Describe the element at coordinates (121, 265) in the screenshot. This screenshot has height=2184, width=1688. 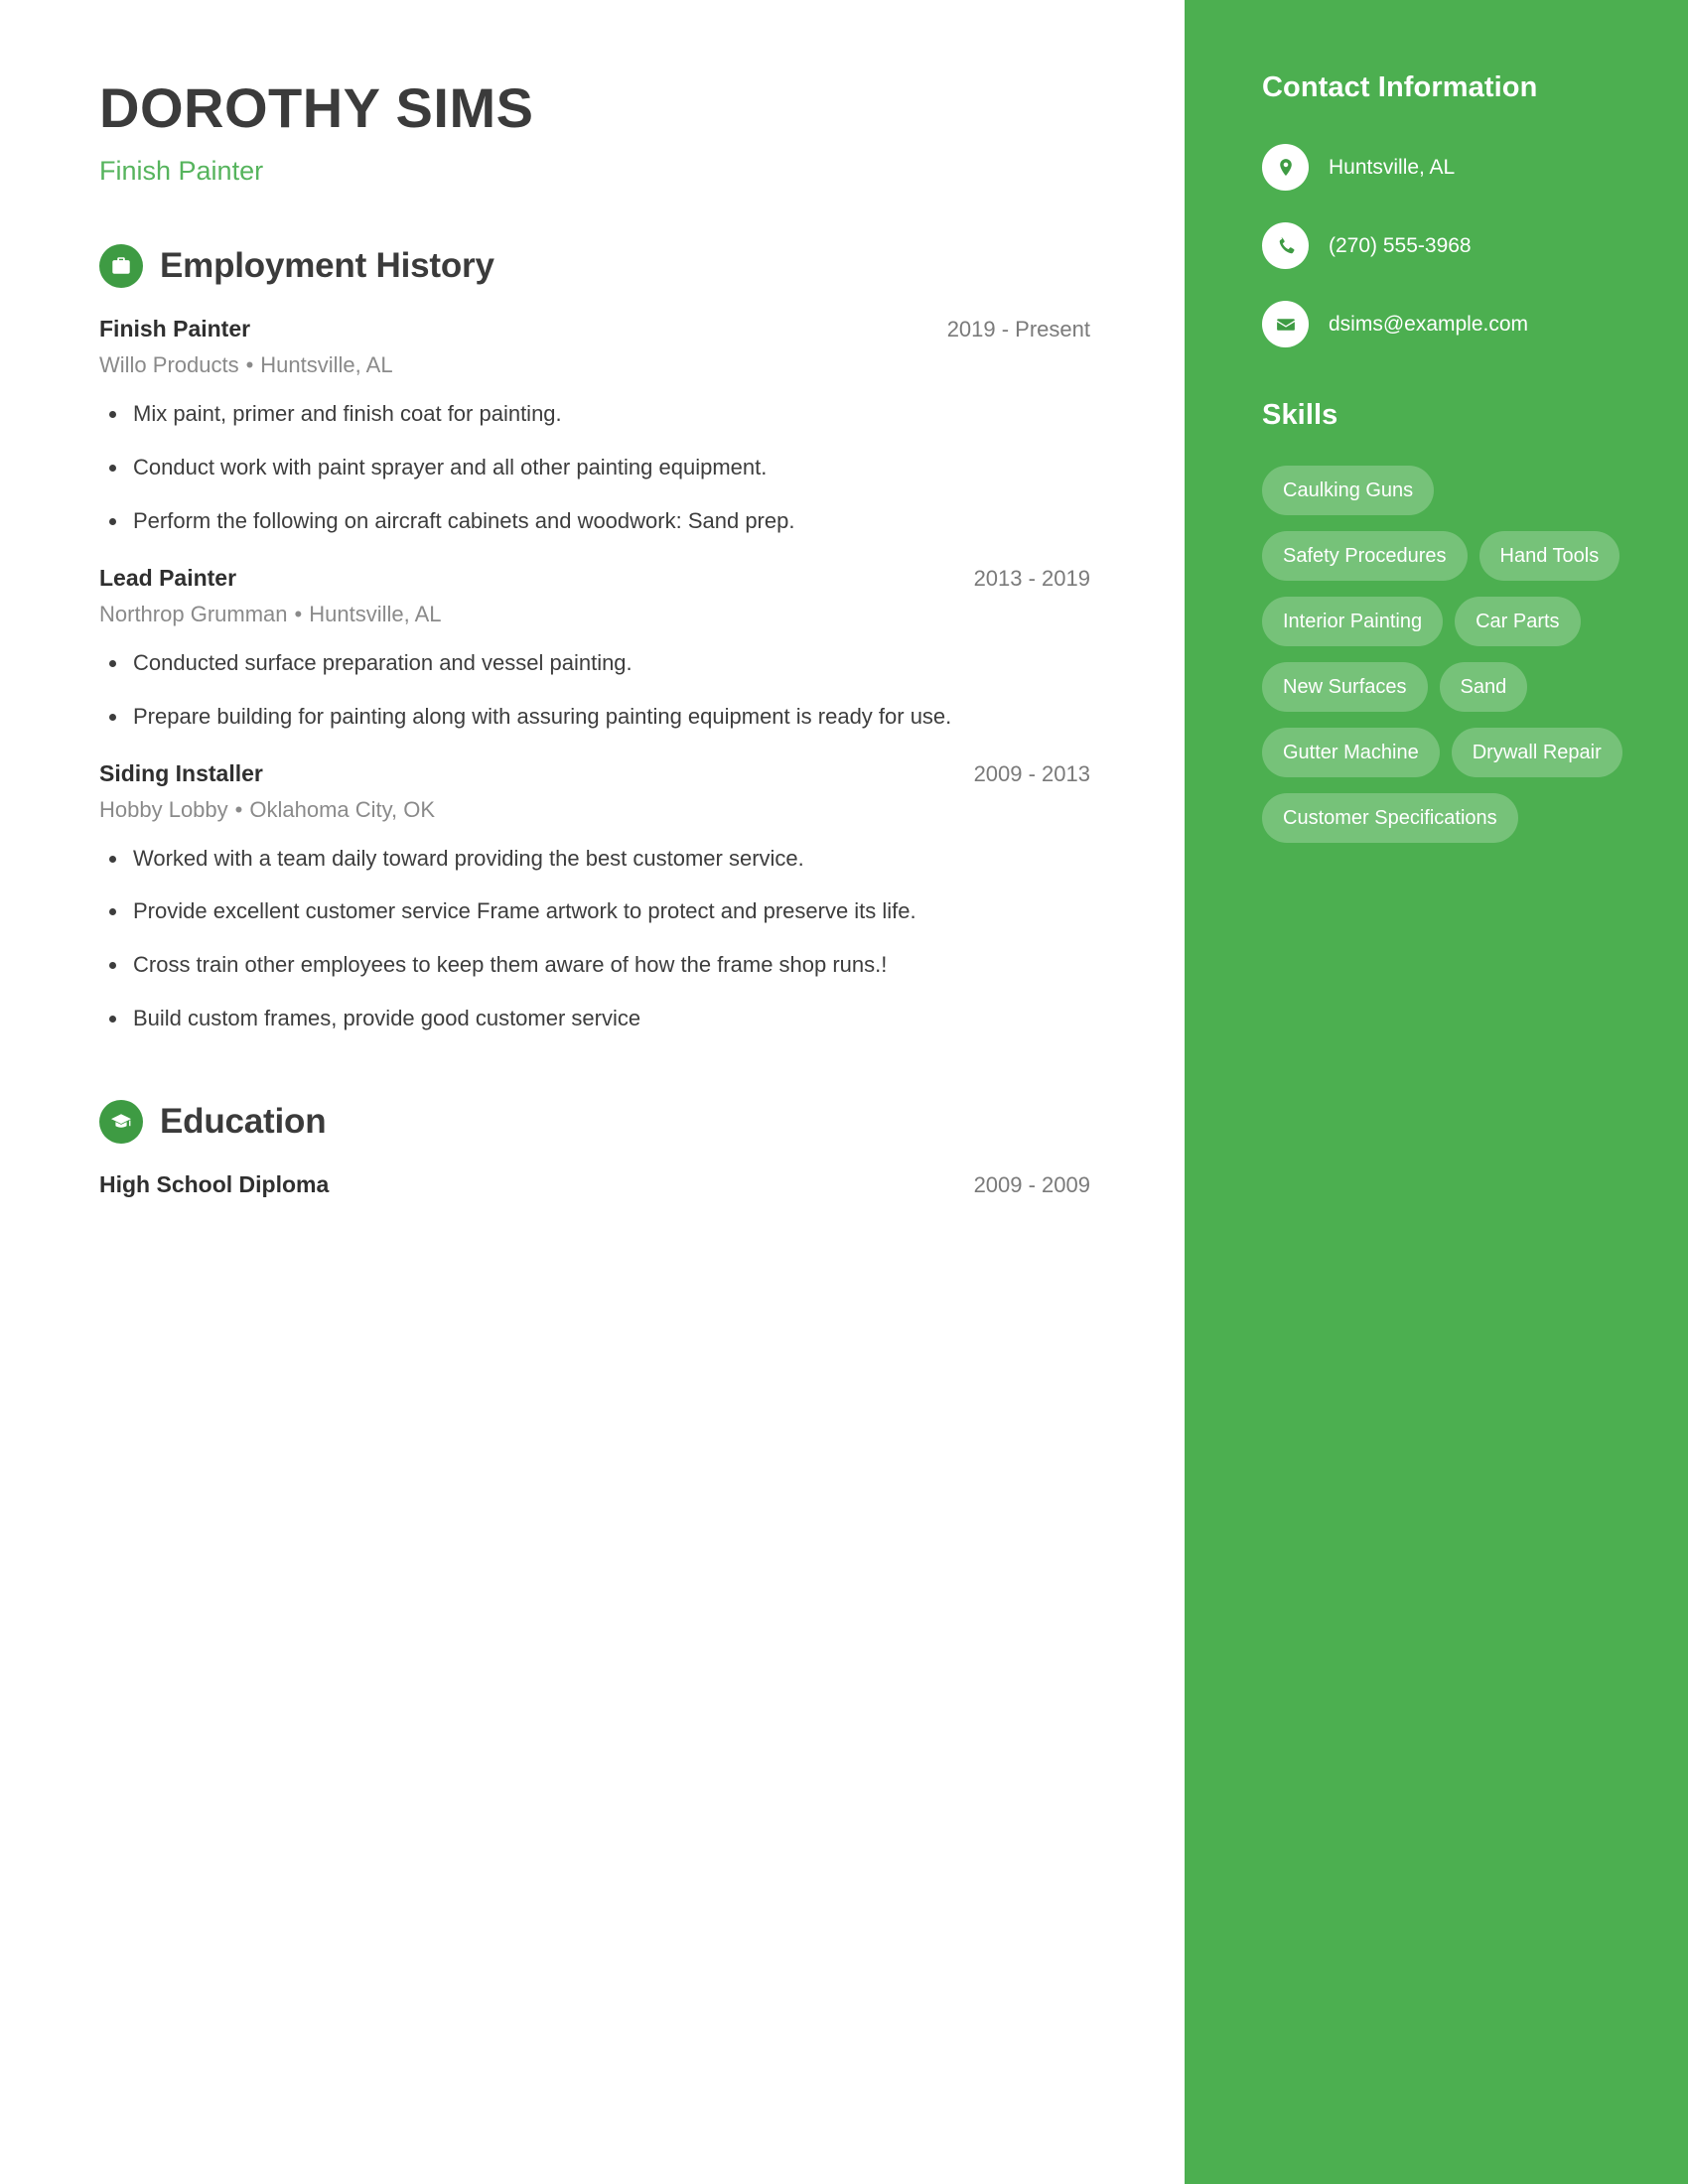
I see `briefcase-icon` at that location.